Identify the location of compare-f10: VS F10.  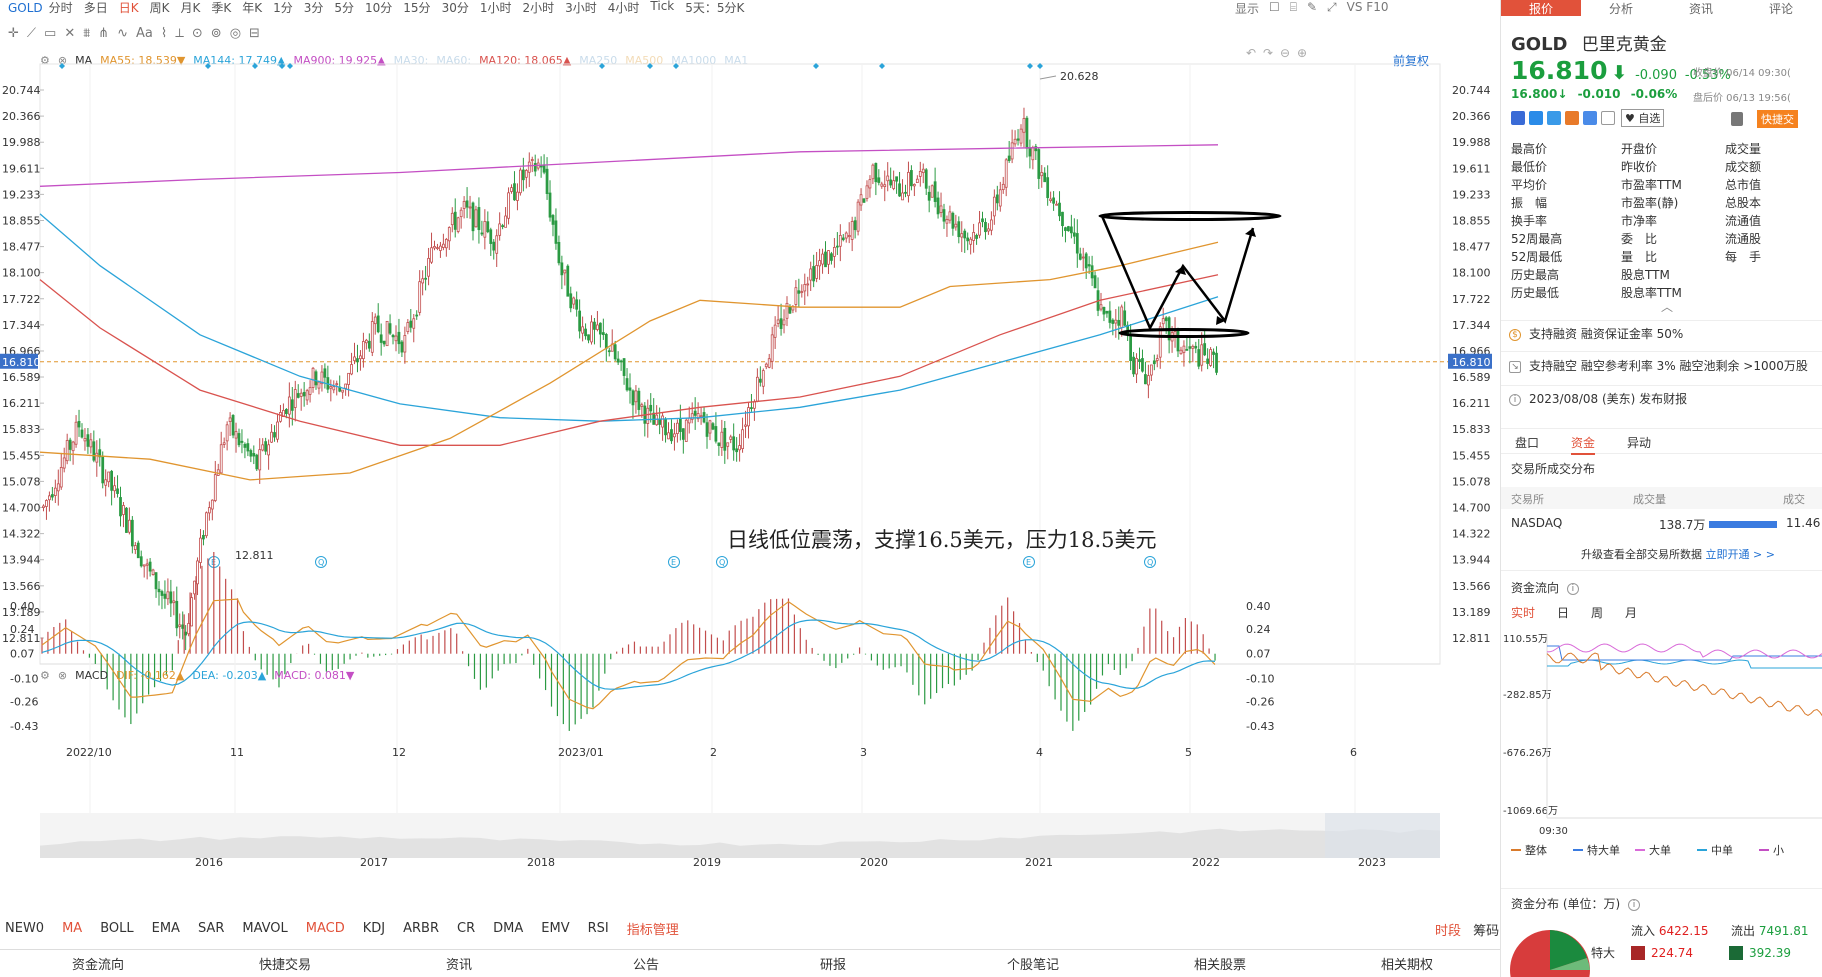
(1368, 8).